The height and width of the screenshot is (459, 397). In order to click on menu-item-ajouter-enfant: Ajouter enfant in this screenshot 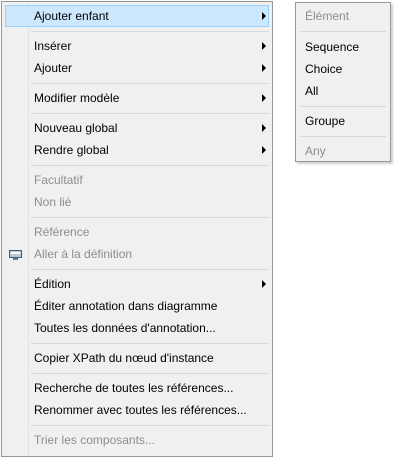, I will do `click(137, 16)`.